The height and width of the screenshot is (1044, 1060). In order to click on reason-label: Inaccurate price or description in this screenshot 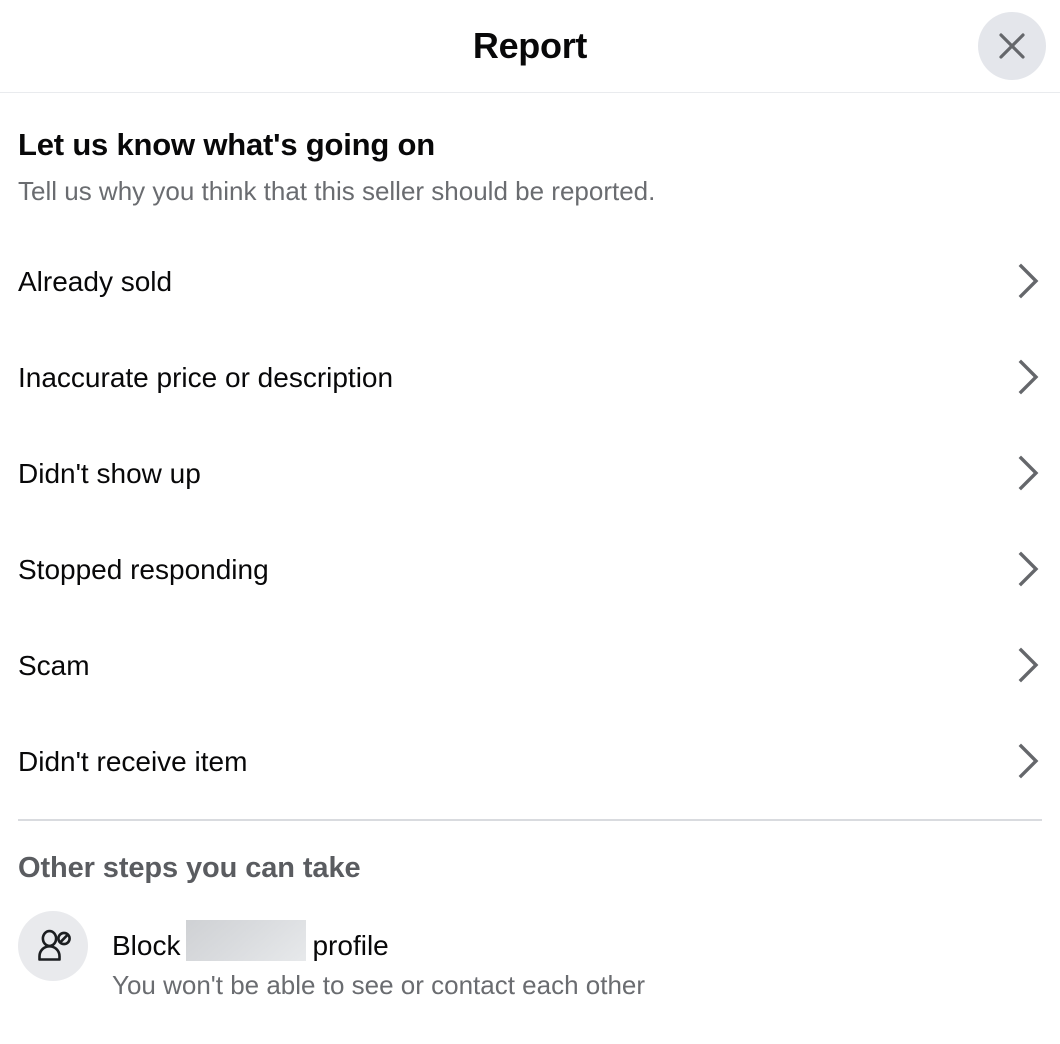, I will do `click(206, 378)`.